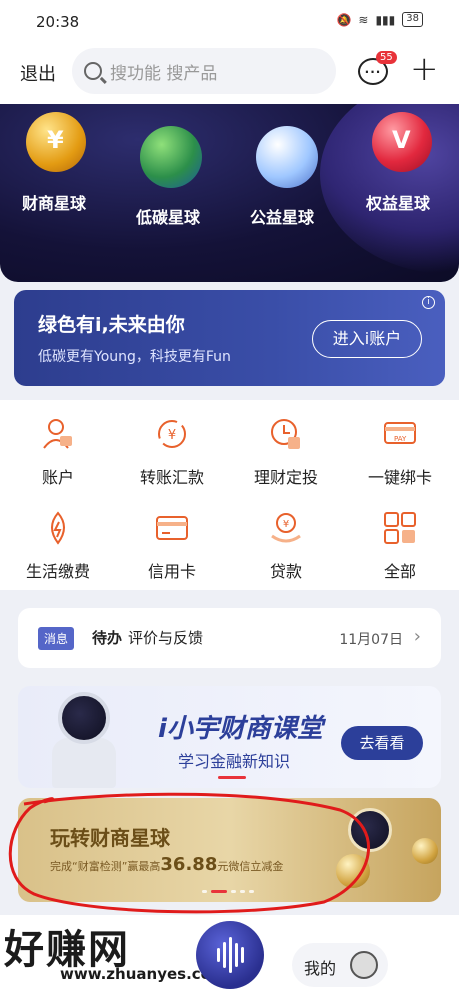 The width and height of the screenshot is (459, 1000). I want to click on mine-tab: 我的, so click(340, 965).